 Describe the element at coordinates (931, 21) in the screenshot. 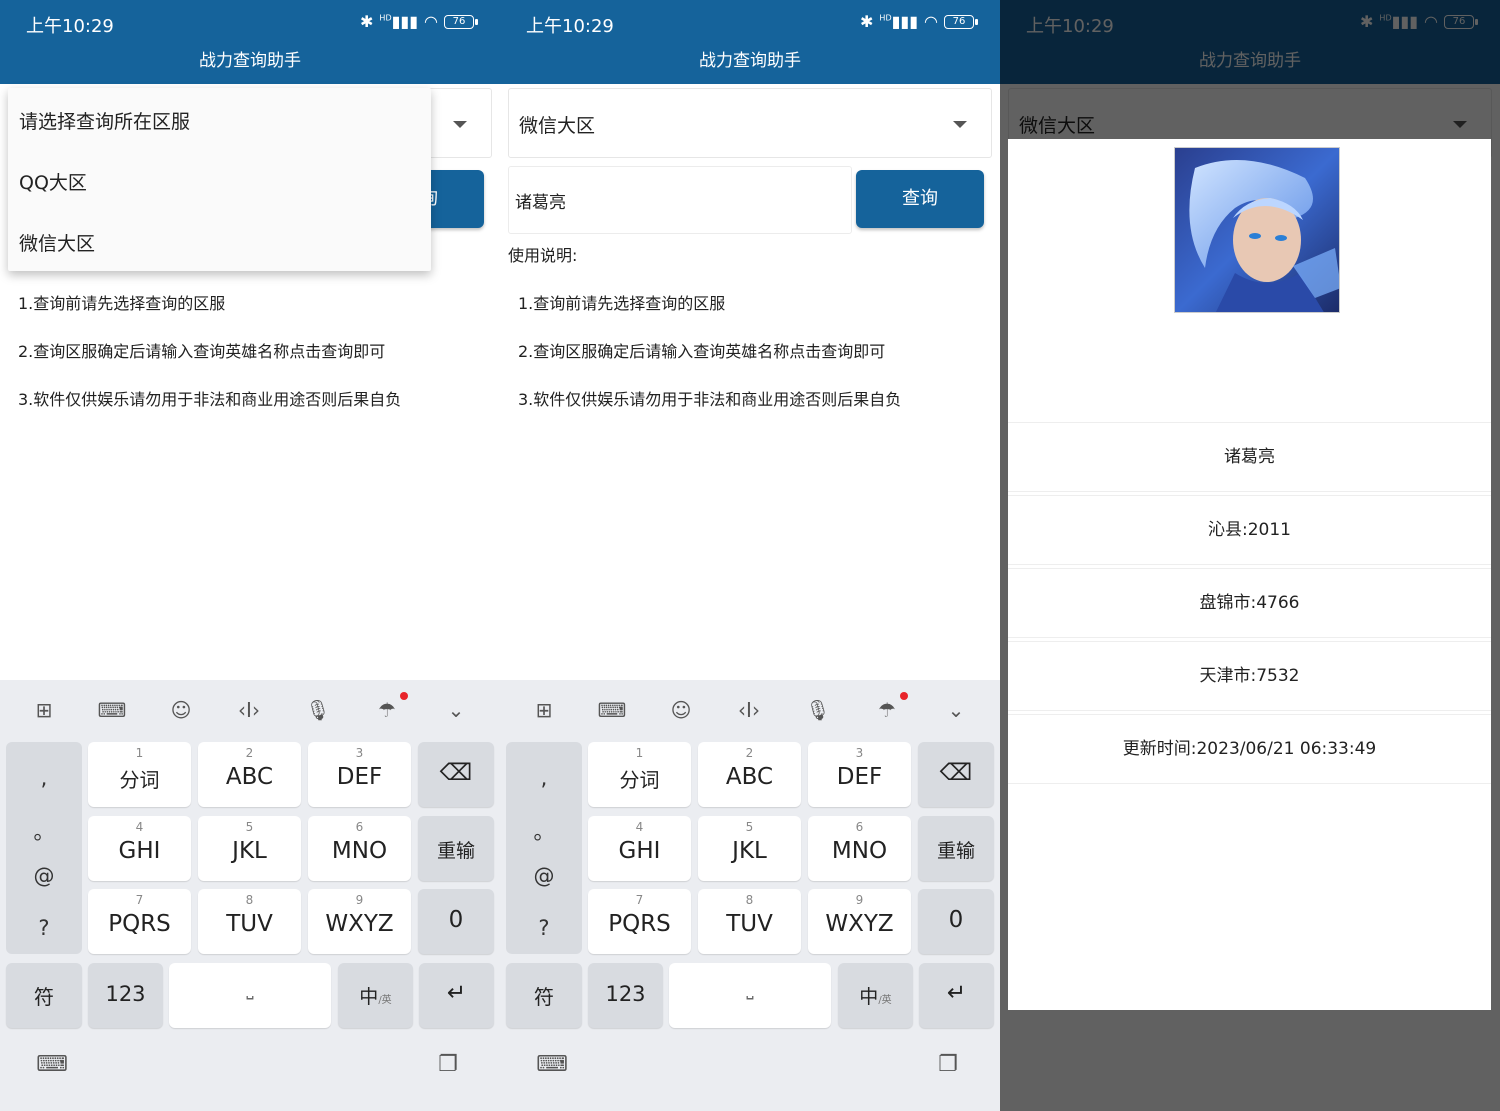

I see `wifi-icon: ◠` at that location.